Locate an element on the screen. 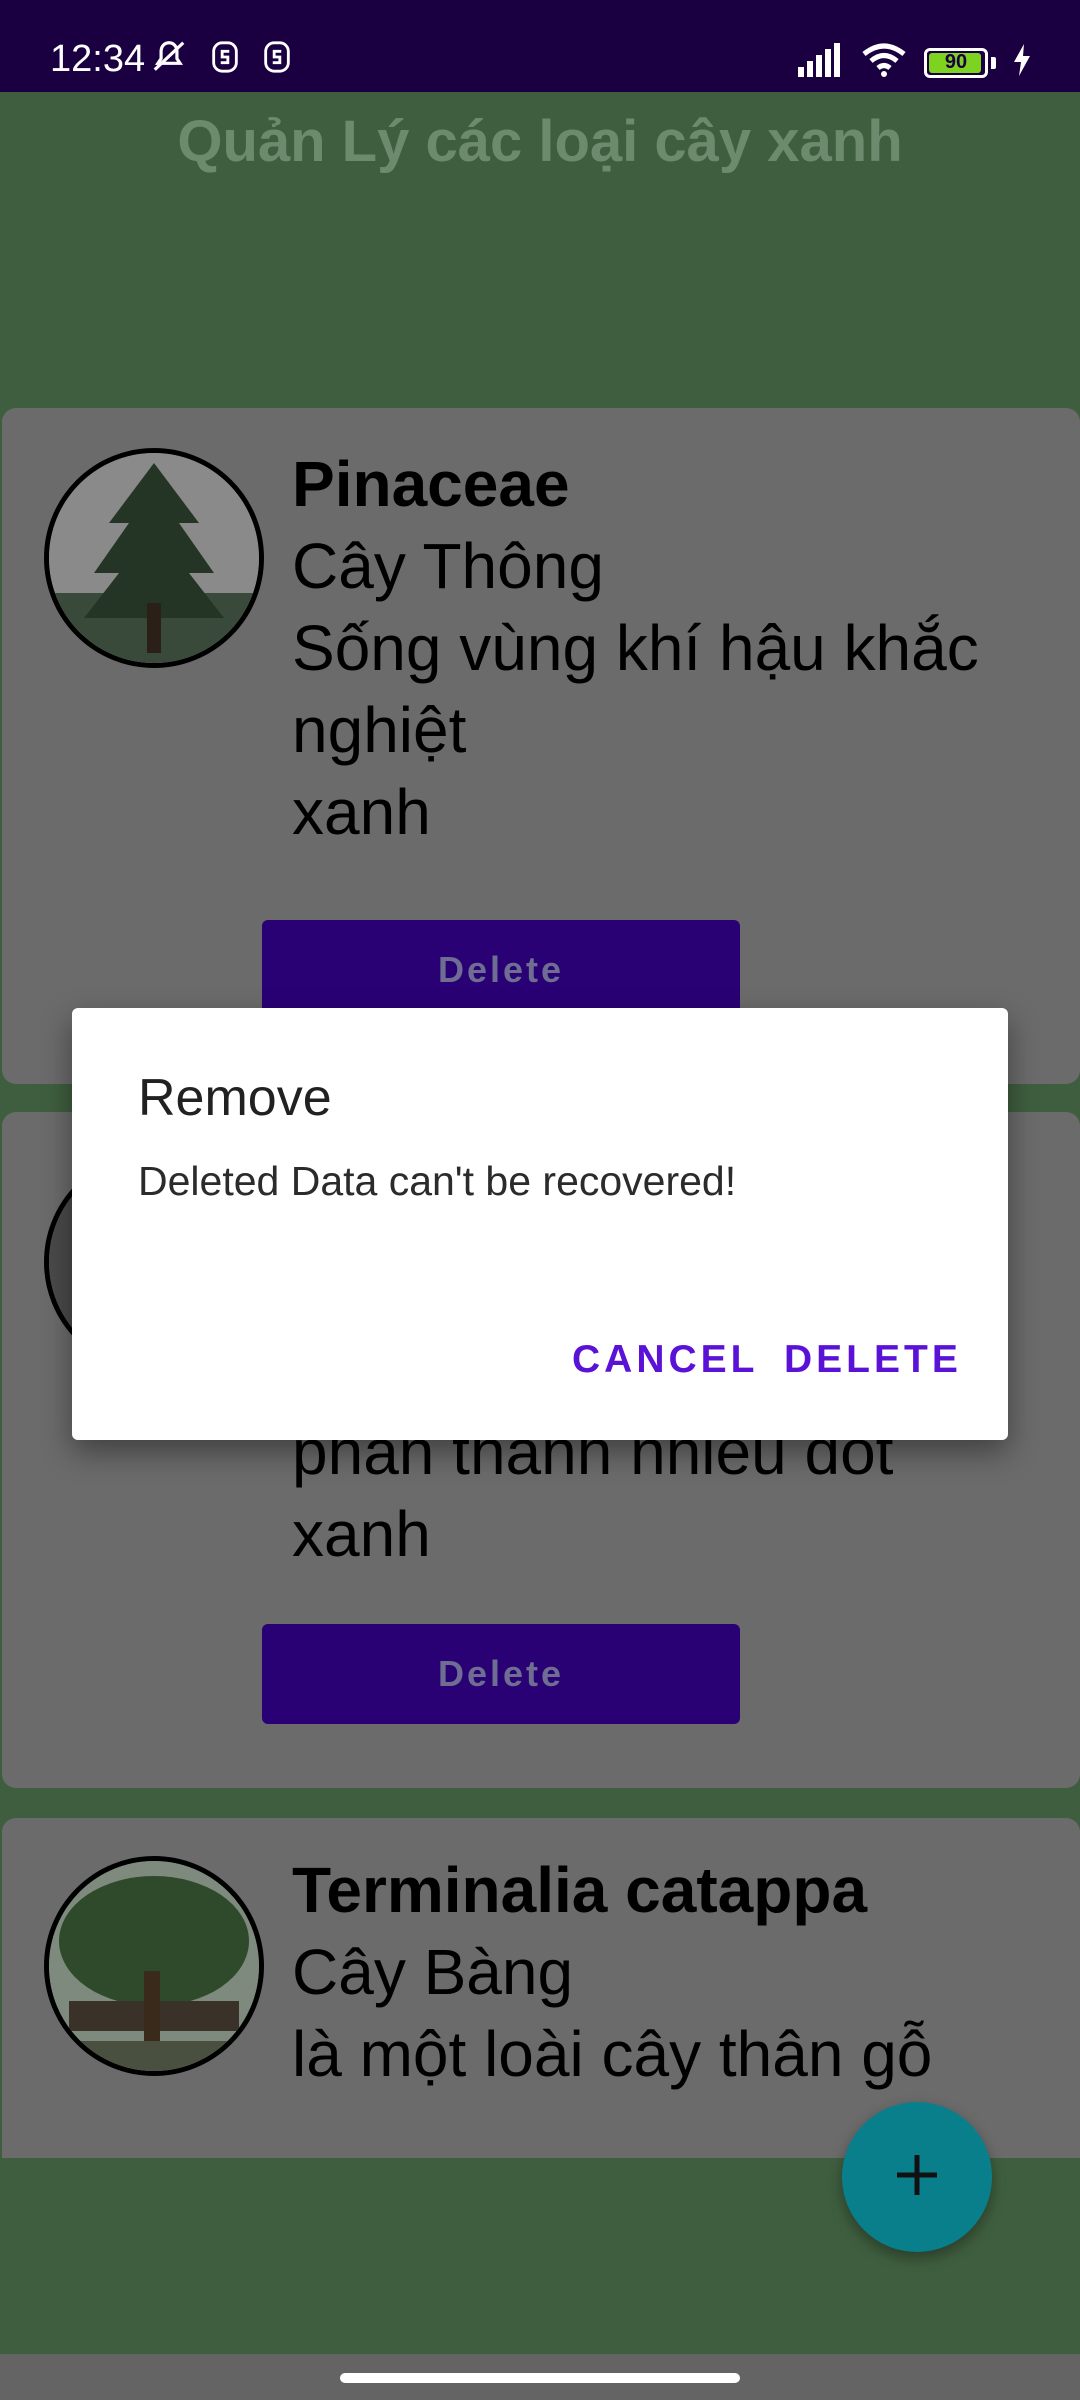  charging-icon is located at coordinates (1022, 62).